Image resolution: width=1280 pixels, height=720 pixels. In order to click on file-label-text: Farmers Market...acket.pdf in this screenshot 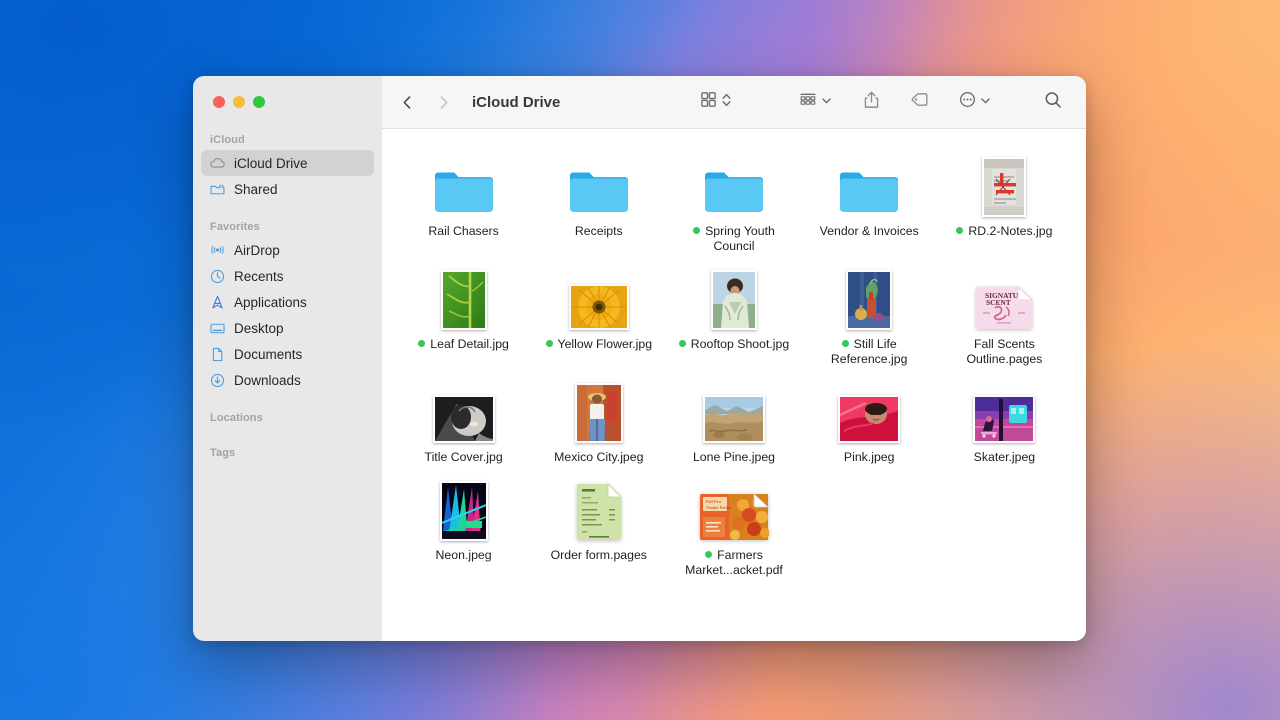, I will do `click(734, 562)`.